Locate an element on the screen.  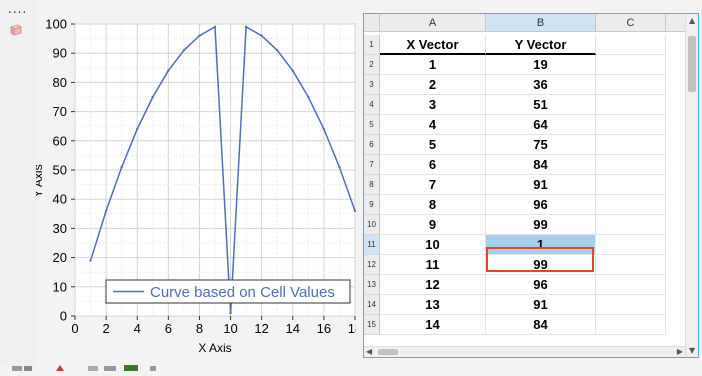
y-tick-label: 30 is located at coordinates (60, 228).